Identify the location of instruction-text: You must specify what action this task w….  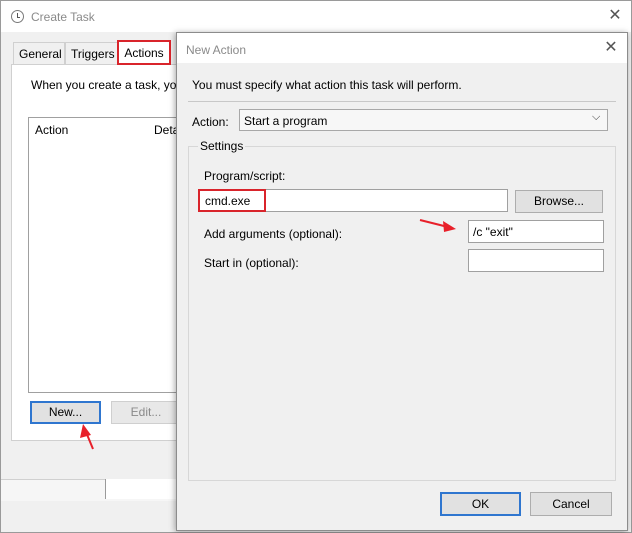
(327, 85).